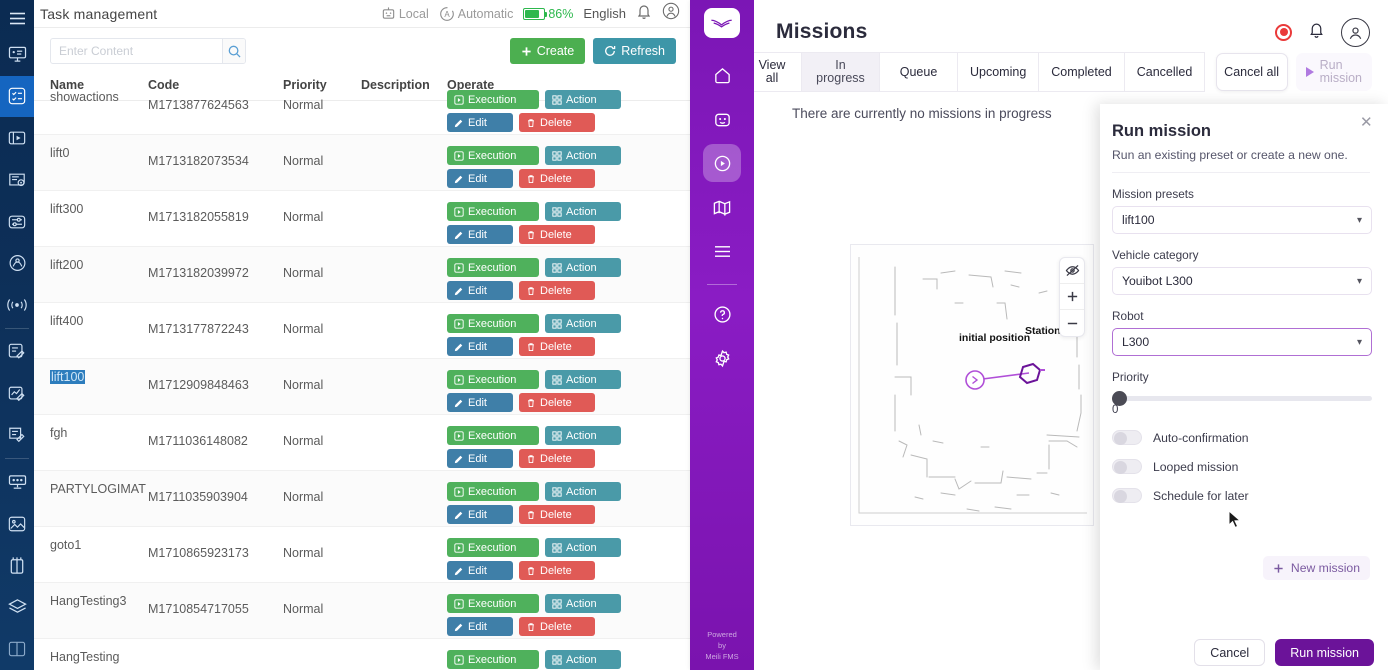  Describe the element at coordinates (722, 23) in the screenshot. I see `meili-logo-icon` at that location.